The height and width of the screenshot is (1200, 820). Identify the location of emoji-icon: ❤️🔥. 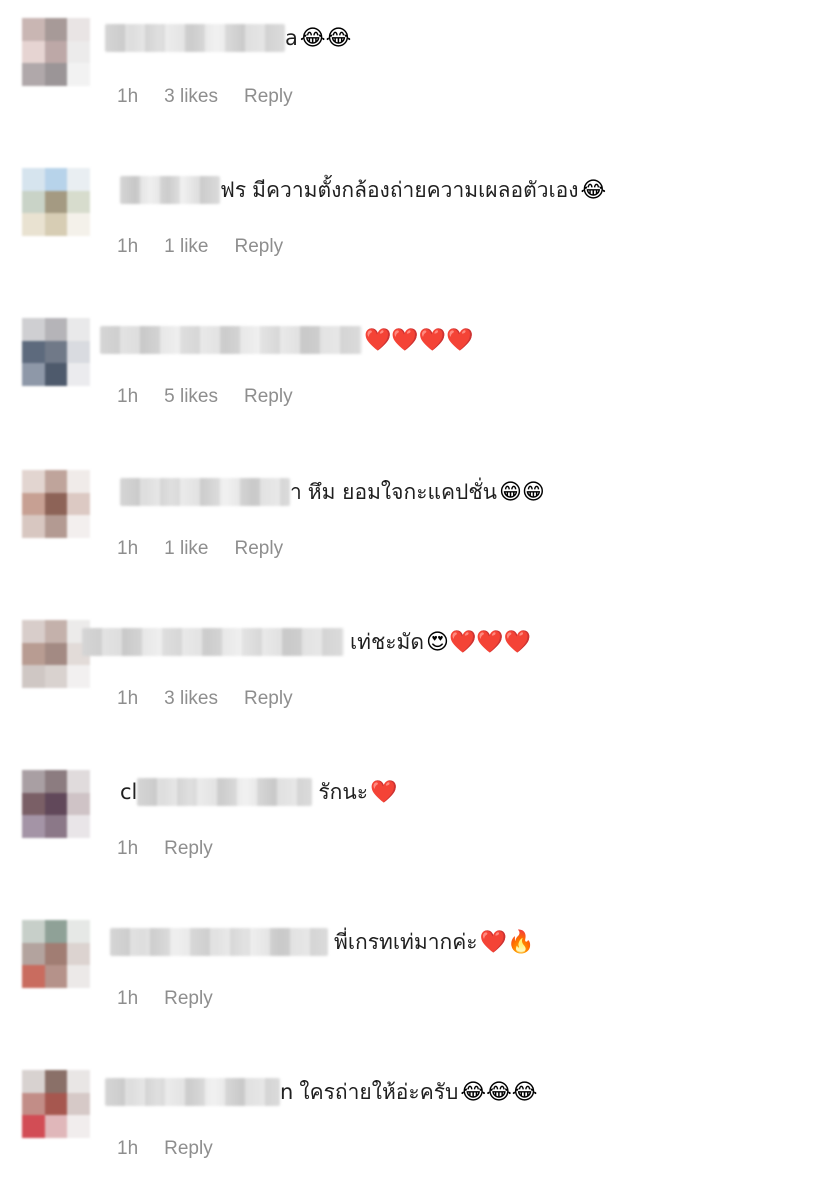
(507, 942).